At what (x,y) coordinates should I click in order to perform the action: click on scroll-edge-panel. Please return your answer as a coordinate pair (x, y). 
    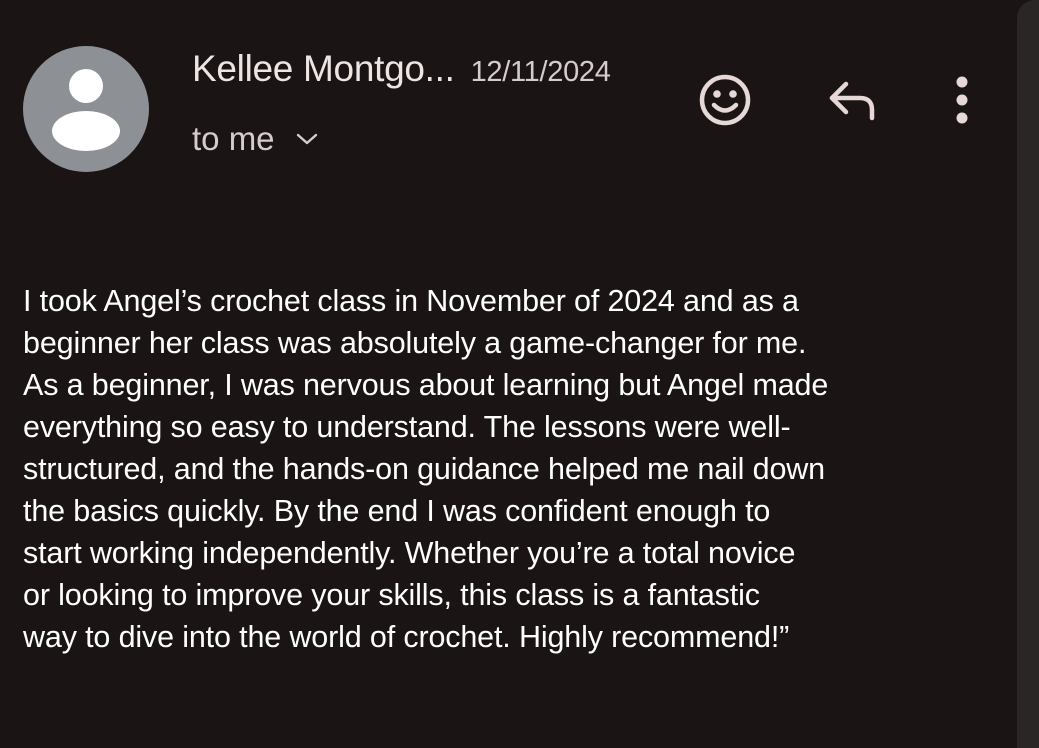
    Looking at the image, I should click on (1028, 374).